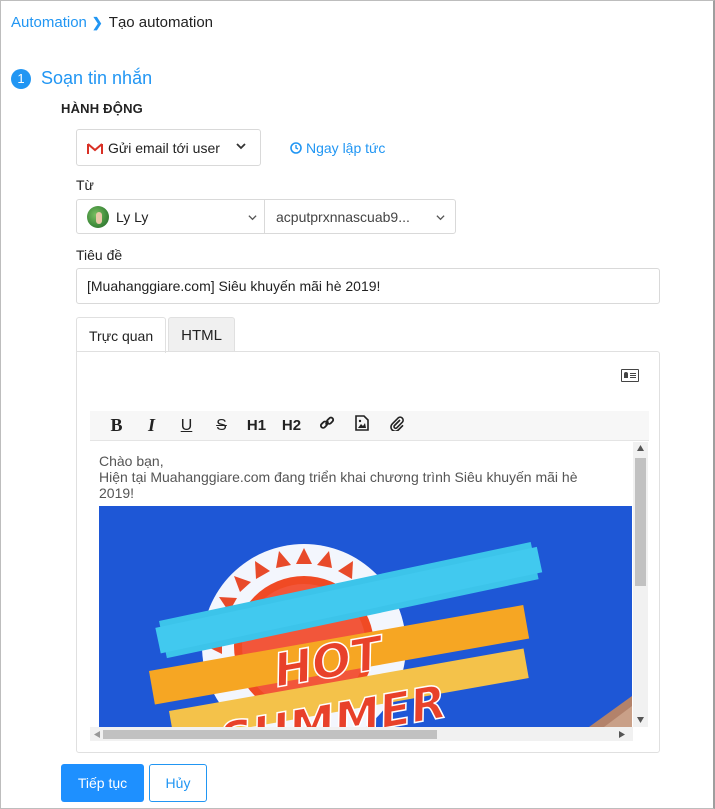  What do you see at coordinates (346, 148) in the screenshot?
I see `timing-label: Ngay lập tức` at bounding box center [346, 148].